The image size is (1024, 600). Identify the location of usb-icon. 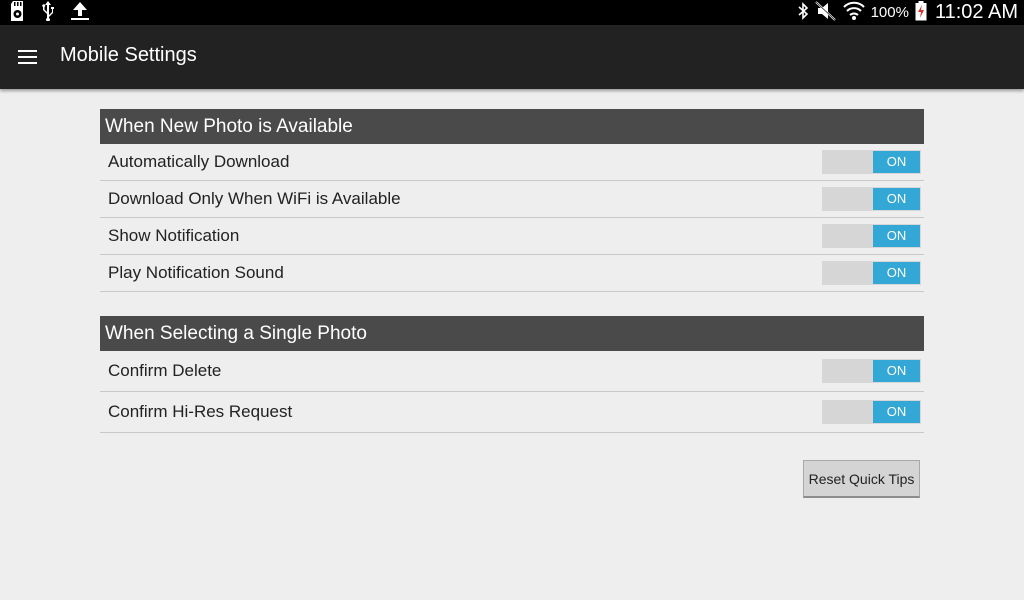
(48, 12).